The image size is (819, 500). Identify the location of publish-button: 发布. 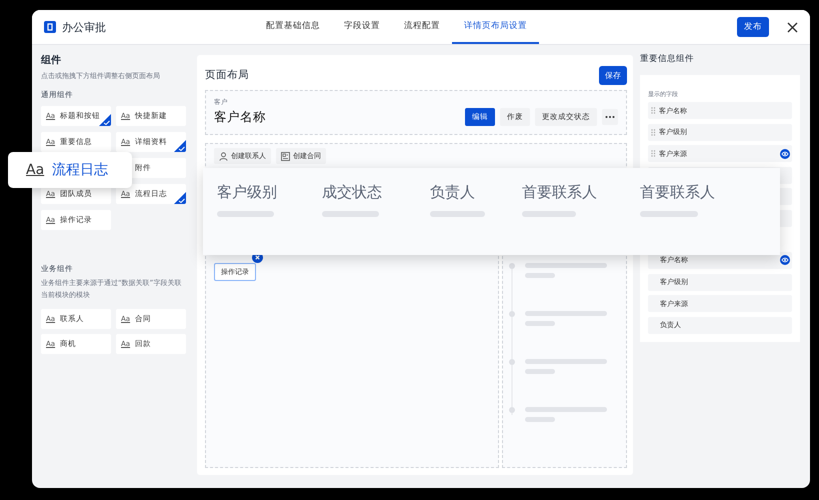
(753, 27).